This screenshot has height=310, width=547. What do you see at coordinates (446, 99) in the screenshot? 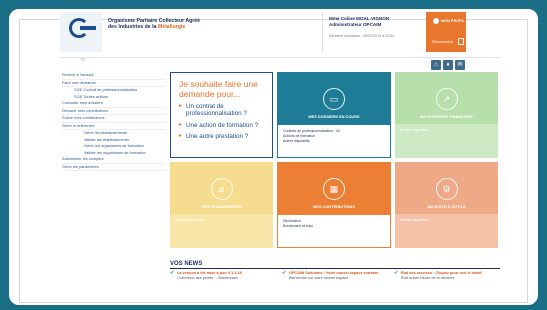
I see `chart-line-icon: ↗` at bounding box center [446, 99].